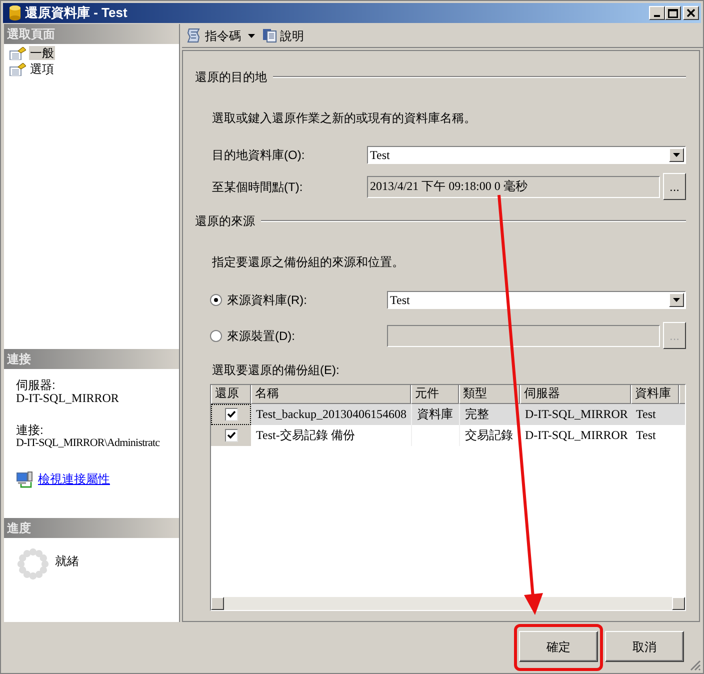 This screenshot has height=674, width=704. What do you see at coordinates (42, 53) in the screenshot?
I see `page-item: 一般` at bounding box center [42, 53].